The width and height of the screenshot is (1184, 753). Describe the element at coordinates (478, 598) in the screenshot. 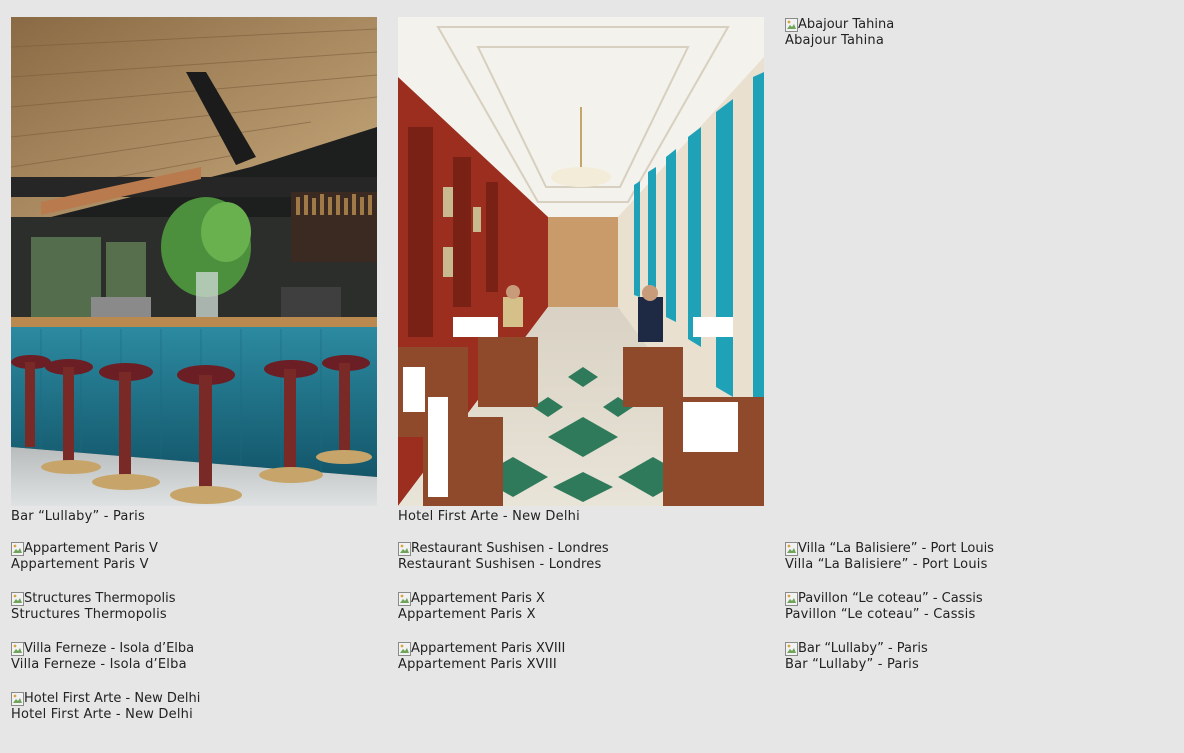

I see `image-alt-text: Appartement Paris X` at that location.